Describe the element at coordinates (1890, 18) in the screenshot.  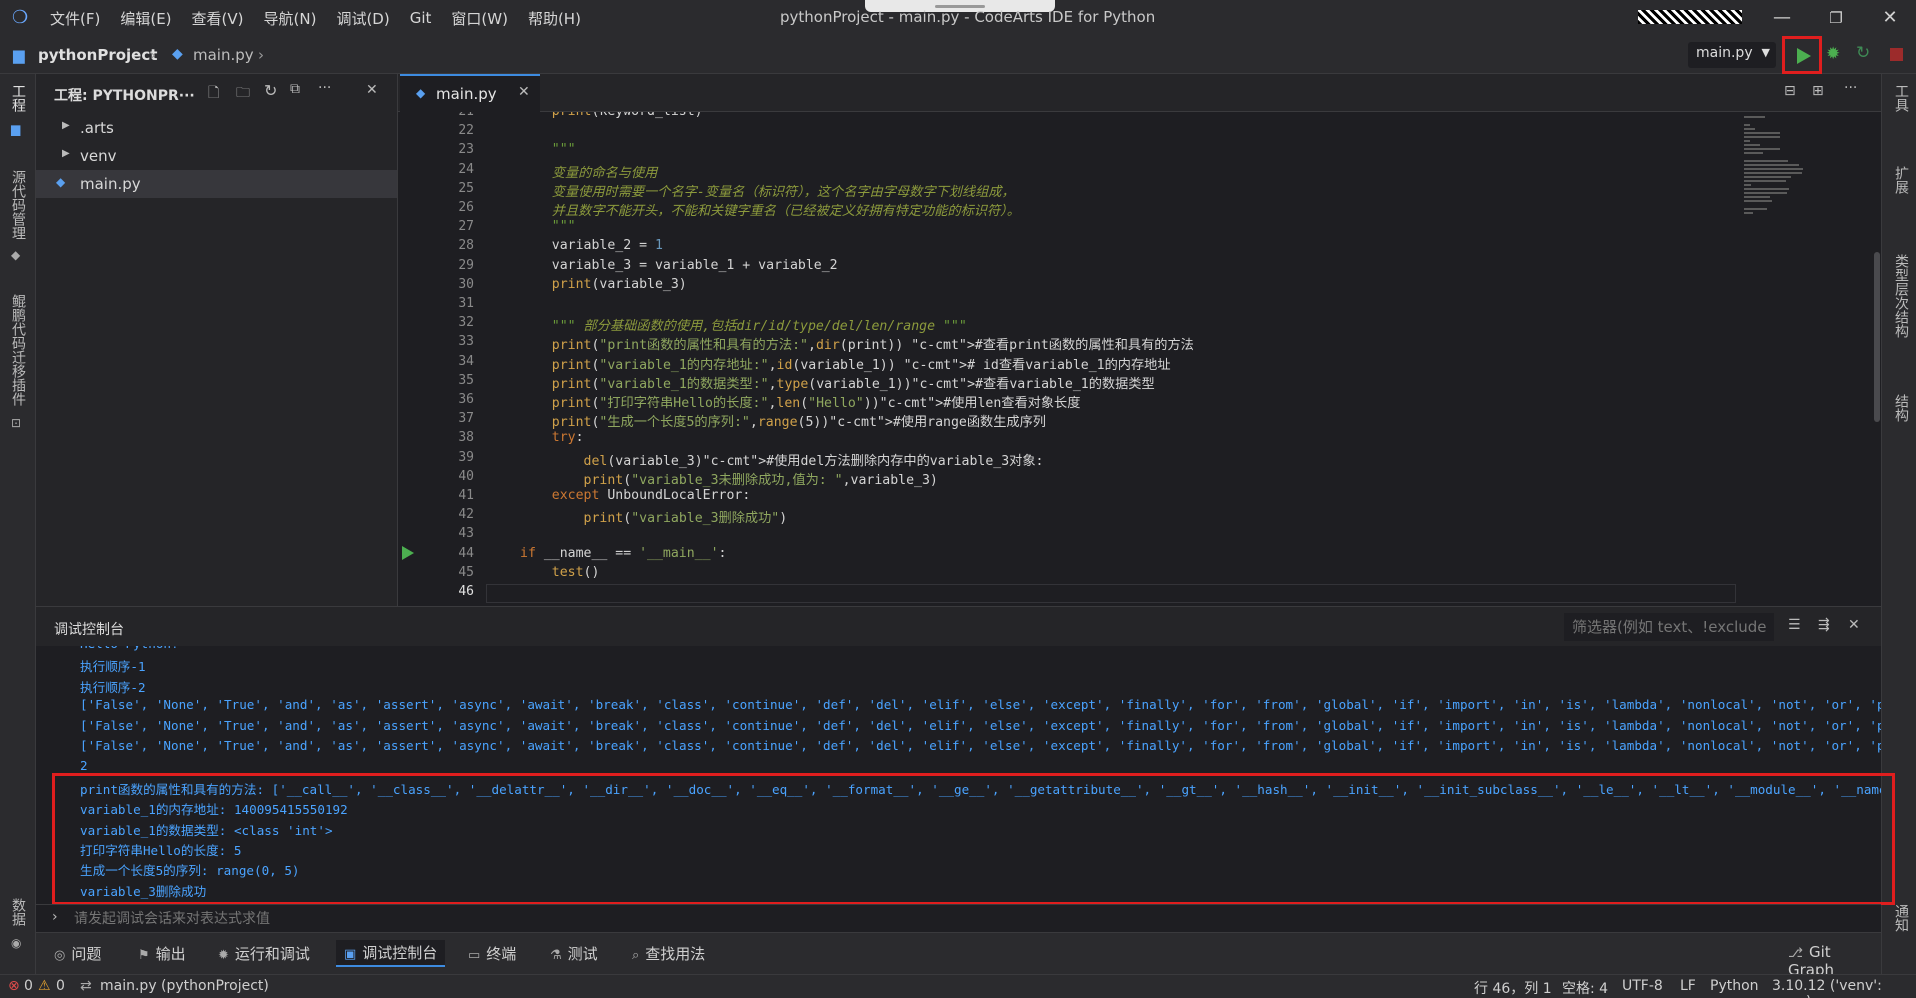
I see `close-window-icon: ✕` at that location.